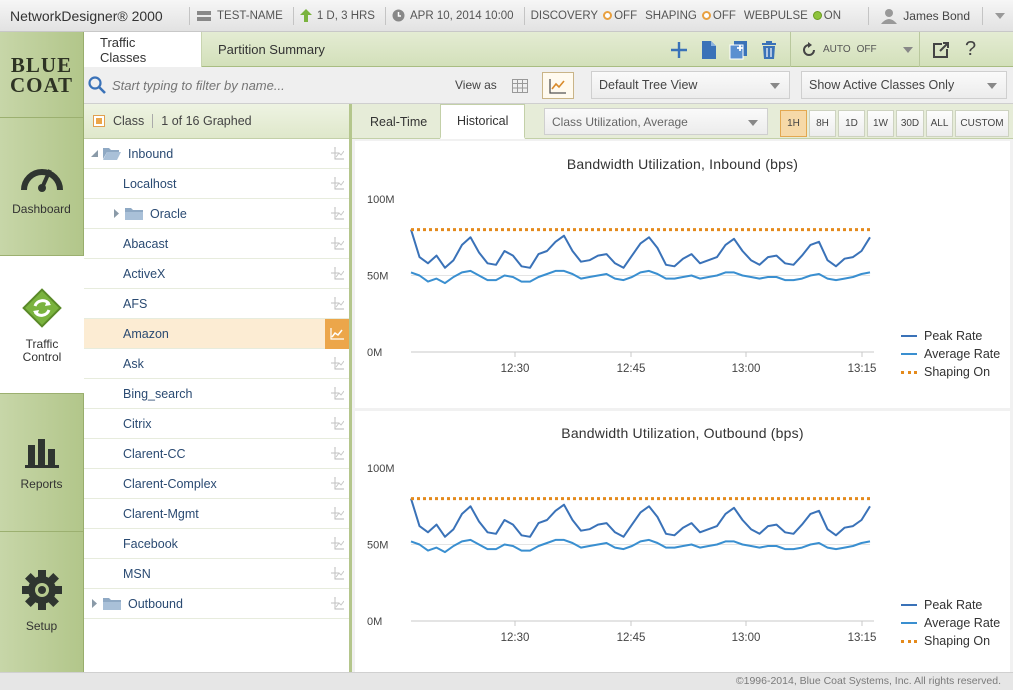 This screenshot has width=1013, height=690. Describe the element at coordinates (41, 590) in the screenshot. I see `gear-icon` at that location.